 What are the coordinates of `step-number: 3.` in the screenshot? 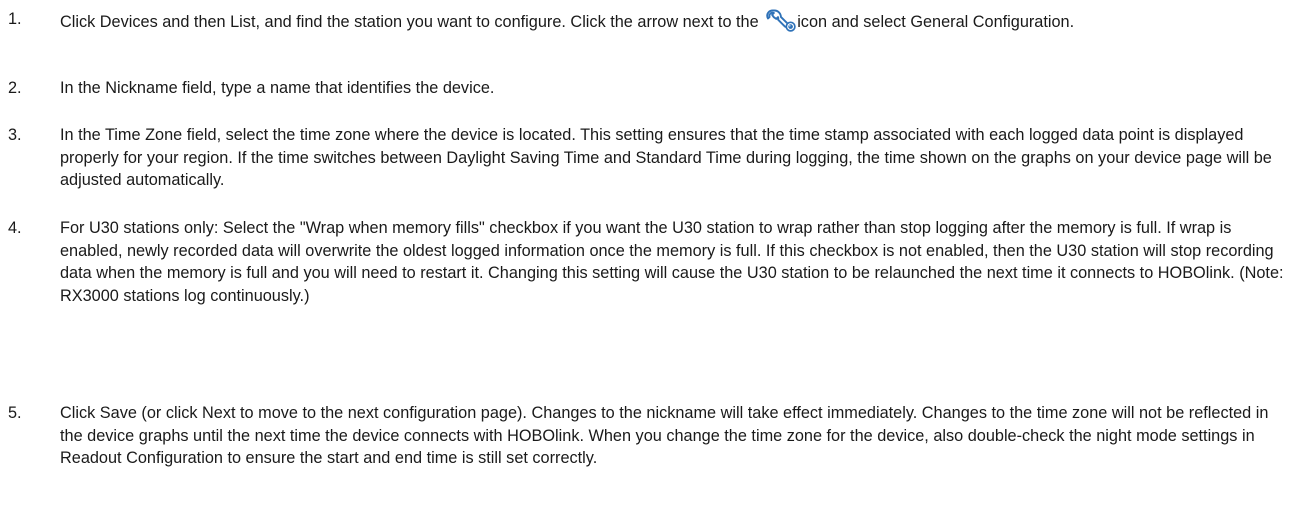 It's located at (15, 135).